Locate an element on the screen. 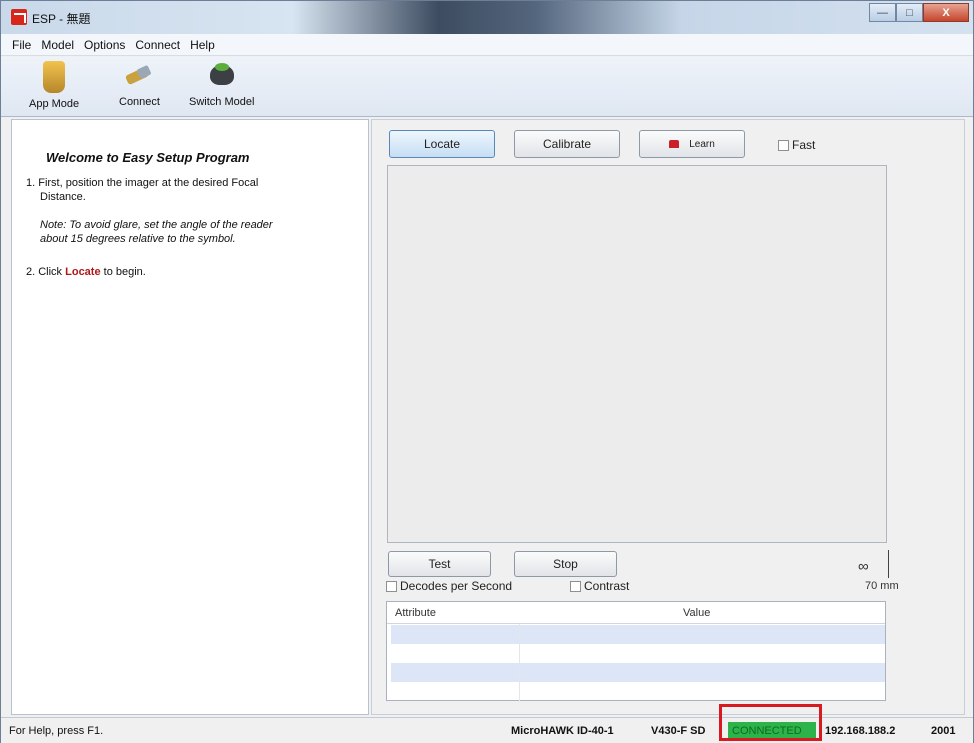  step-2-locate-word: Locate is located at coordinates (83, 272).